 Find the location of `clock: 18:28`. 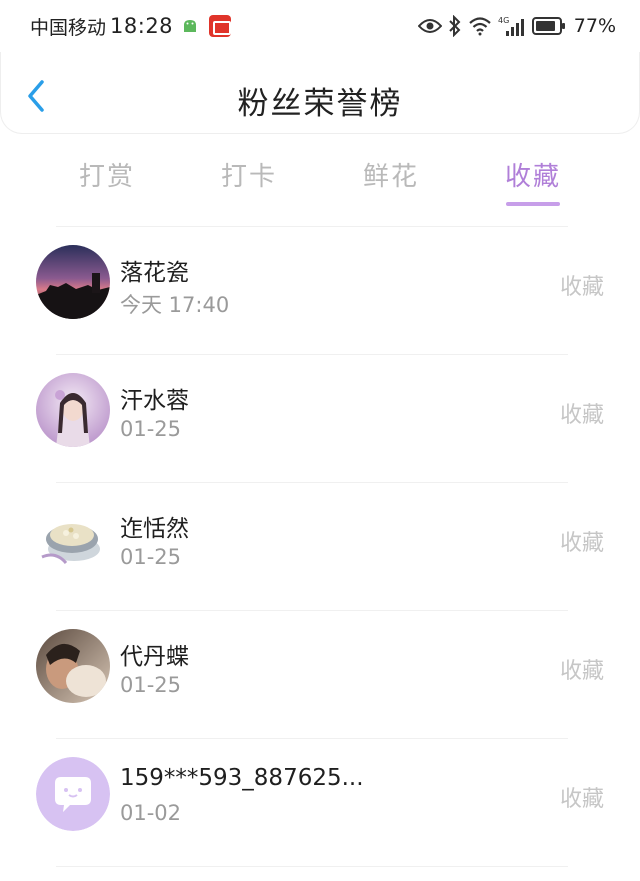

clock: 18:28 is located at coordinates (142, 26).